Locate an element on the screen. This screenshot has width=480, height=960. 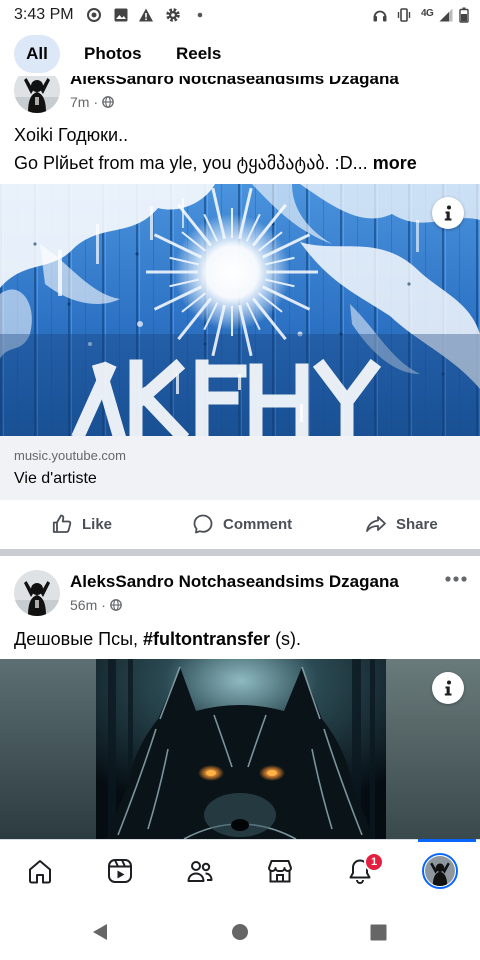
signal-icon is located at coordinates (446, 15).